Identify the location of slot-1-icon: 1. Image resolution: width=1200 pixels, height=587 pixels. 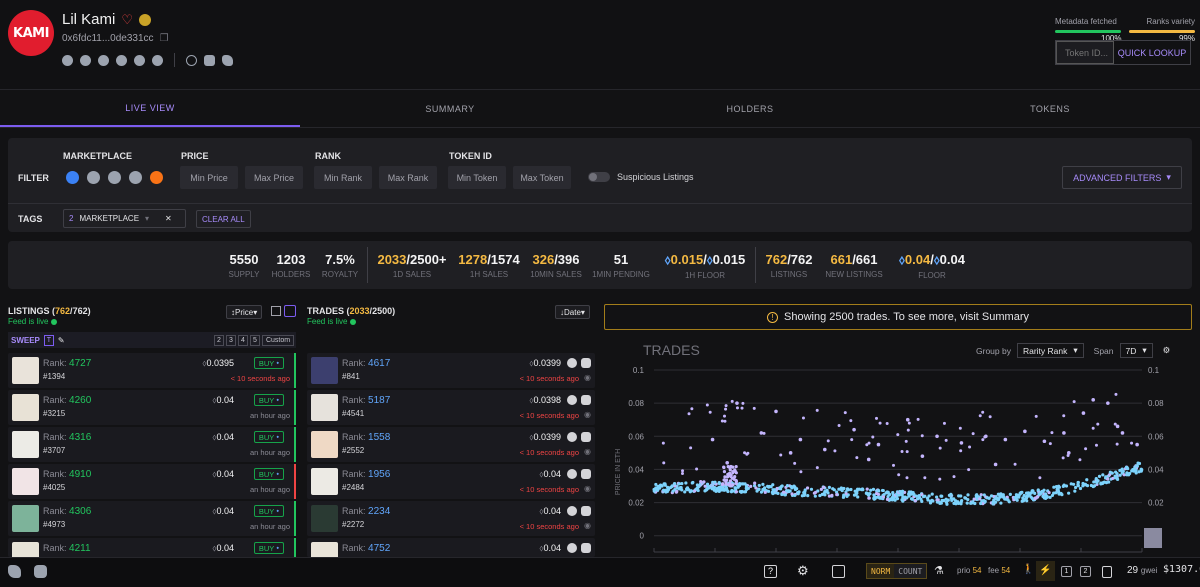
(1066, 571).